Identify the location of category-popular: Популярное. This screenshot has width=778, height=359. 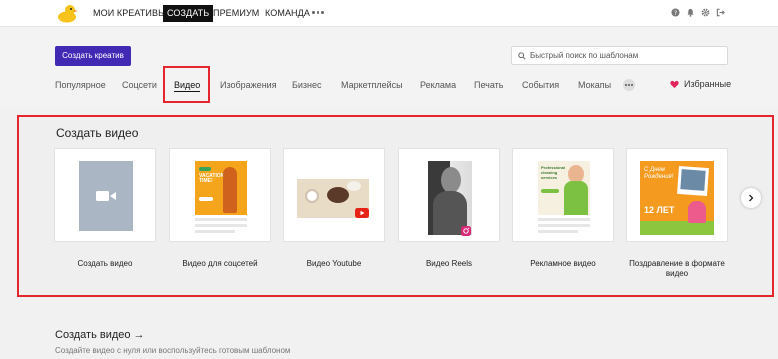
(80, 85).